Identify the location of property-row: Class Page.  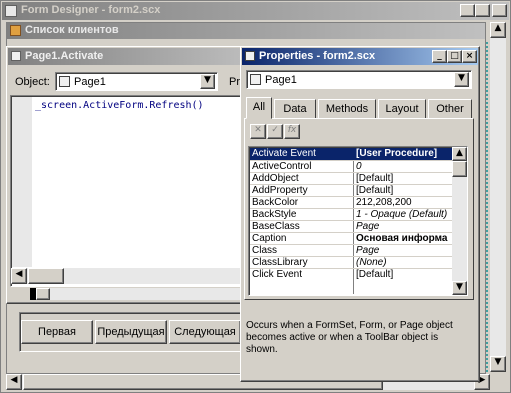
(351, 250).